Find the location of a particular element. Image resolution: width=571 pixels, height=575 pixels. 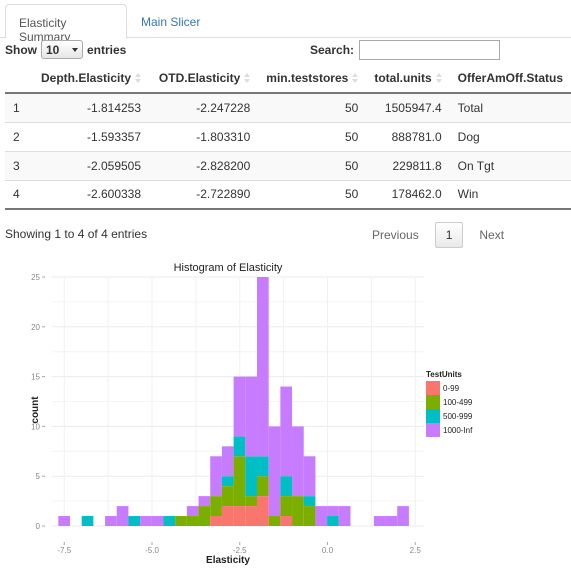

table-cell: 178462.0 is located at coordinates (408, 194).